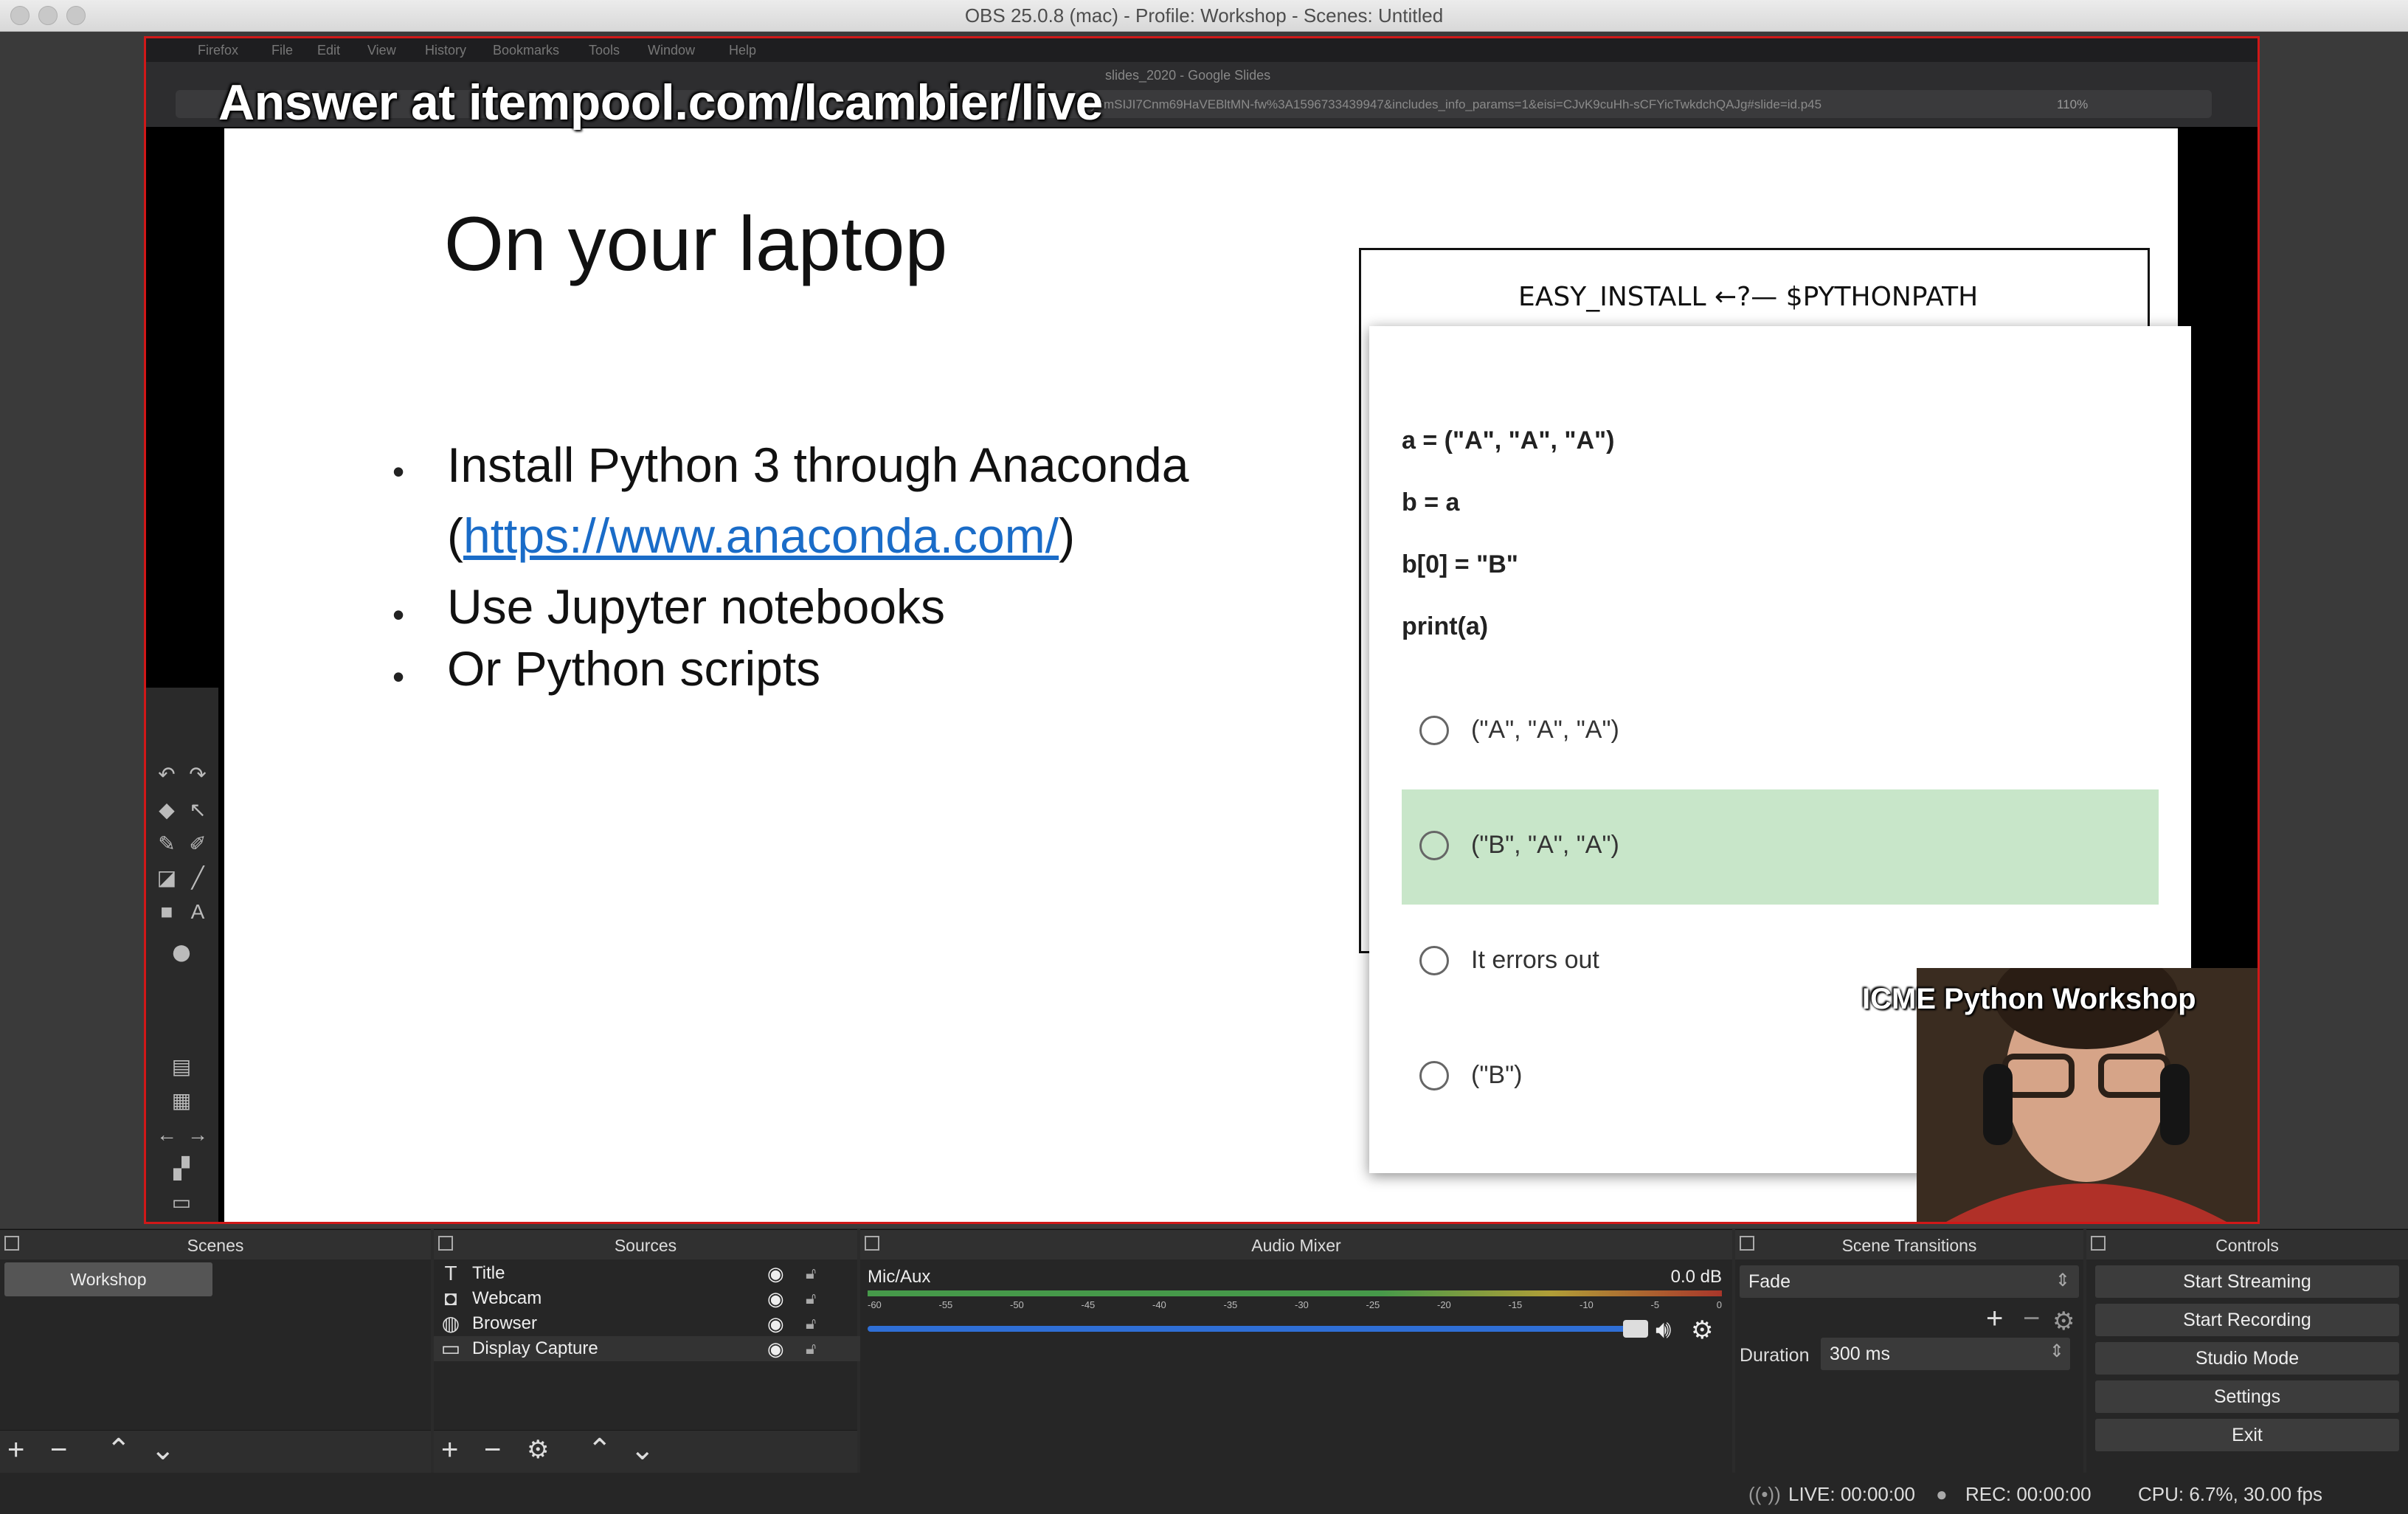 The height and width of the screenshot is (1514, 2408). What do you see at coordinates (743, 51) in the screenshot?
I see `menu-help: Help` at bounding box center [743, 51].